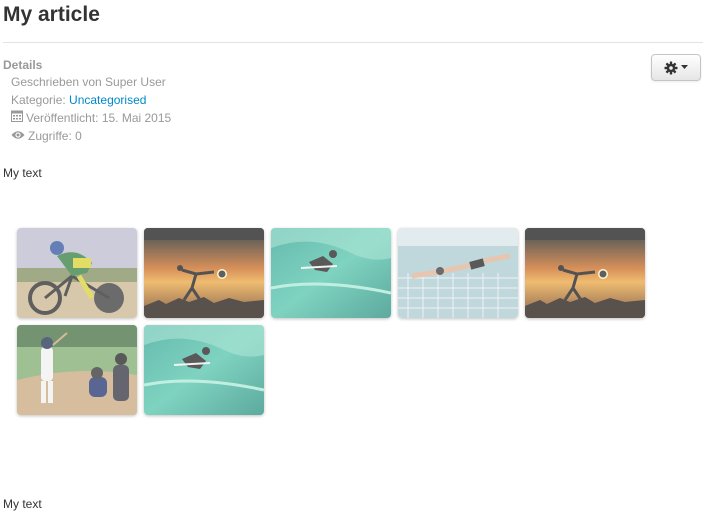  Describe the element at coordinates (55, 136) in the screenshot. I see `hits-text: Zugriffe: 0` at that location.